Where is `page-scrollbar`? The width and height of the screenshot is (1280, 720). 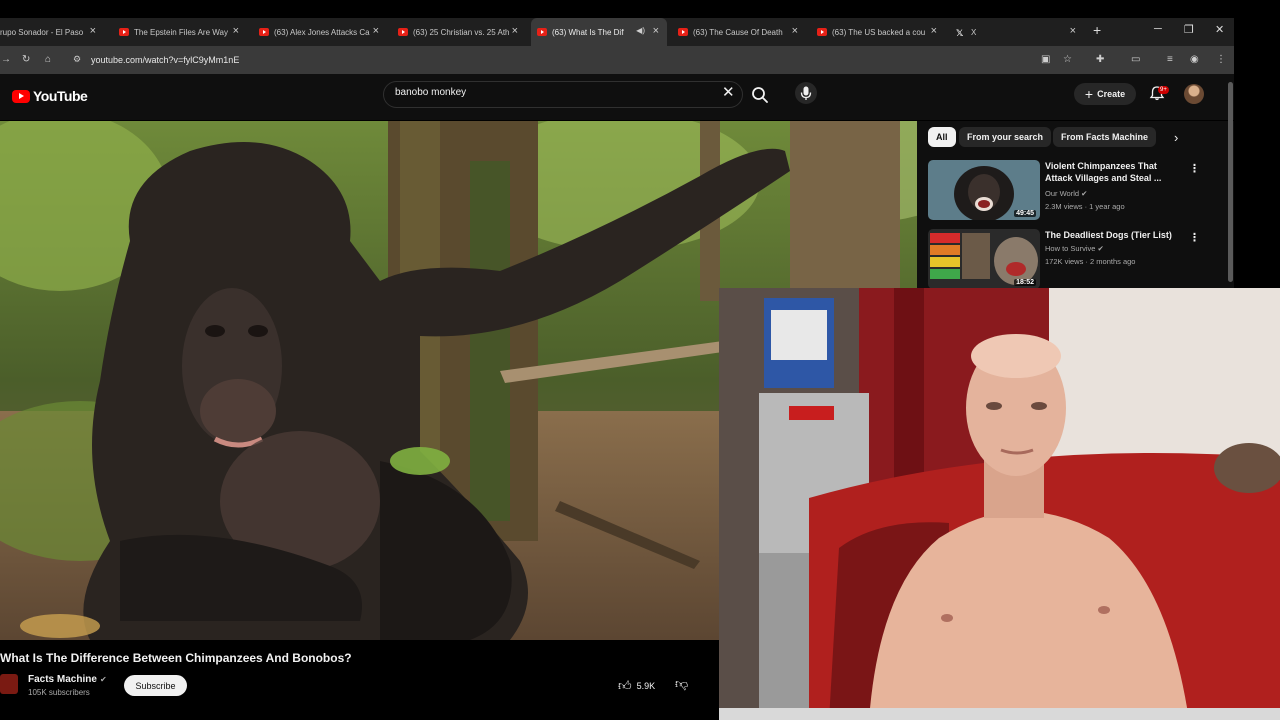 page-scrollbar is located at coordinates (1230, 182).